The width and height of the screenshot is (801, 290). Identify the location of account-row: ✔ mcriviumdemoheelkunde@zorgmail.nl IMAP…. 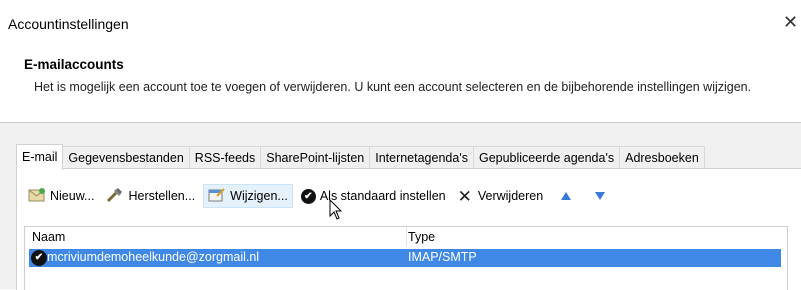
(405, 258).